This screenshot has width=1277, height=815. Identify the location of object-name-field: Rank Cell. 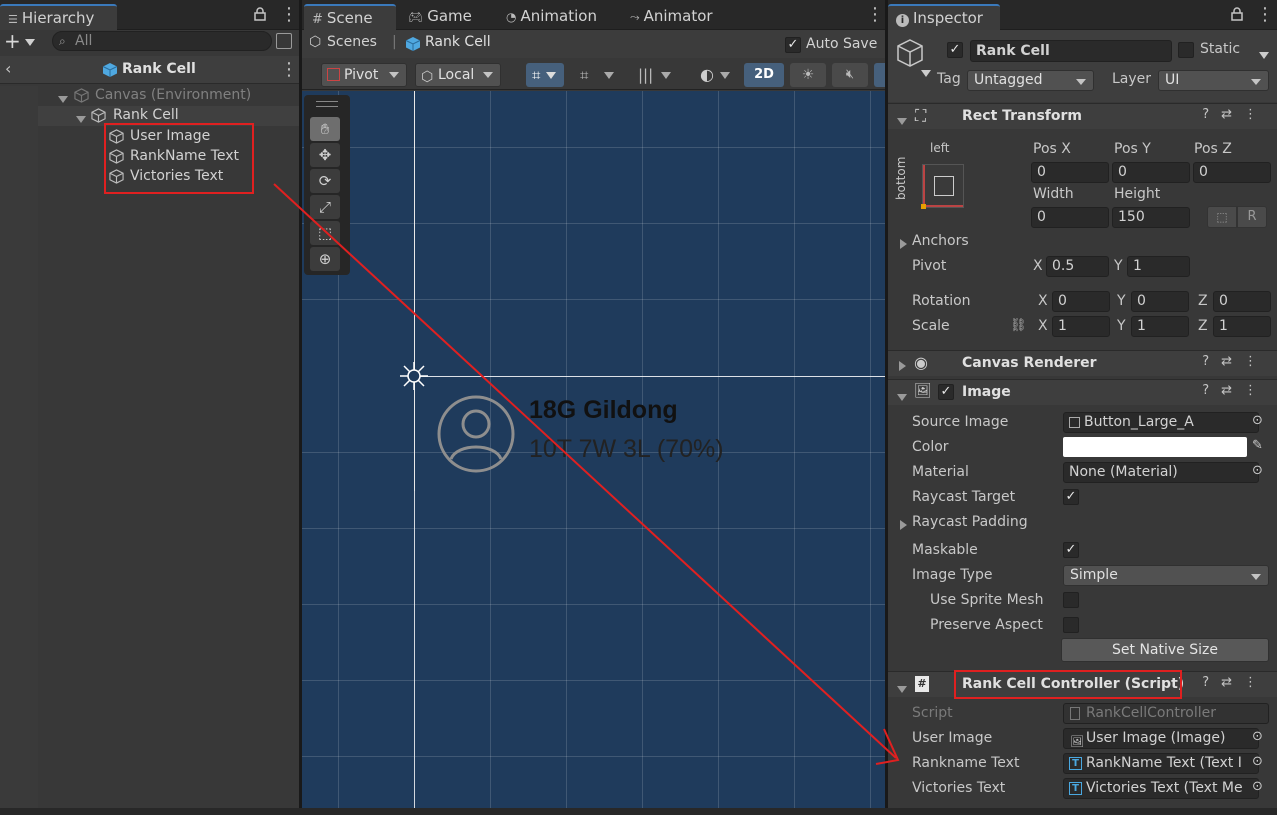
(1071, 51).